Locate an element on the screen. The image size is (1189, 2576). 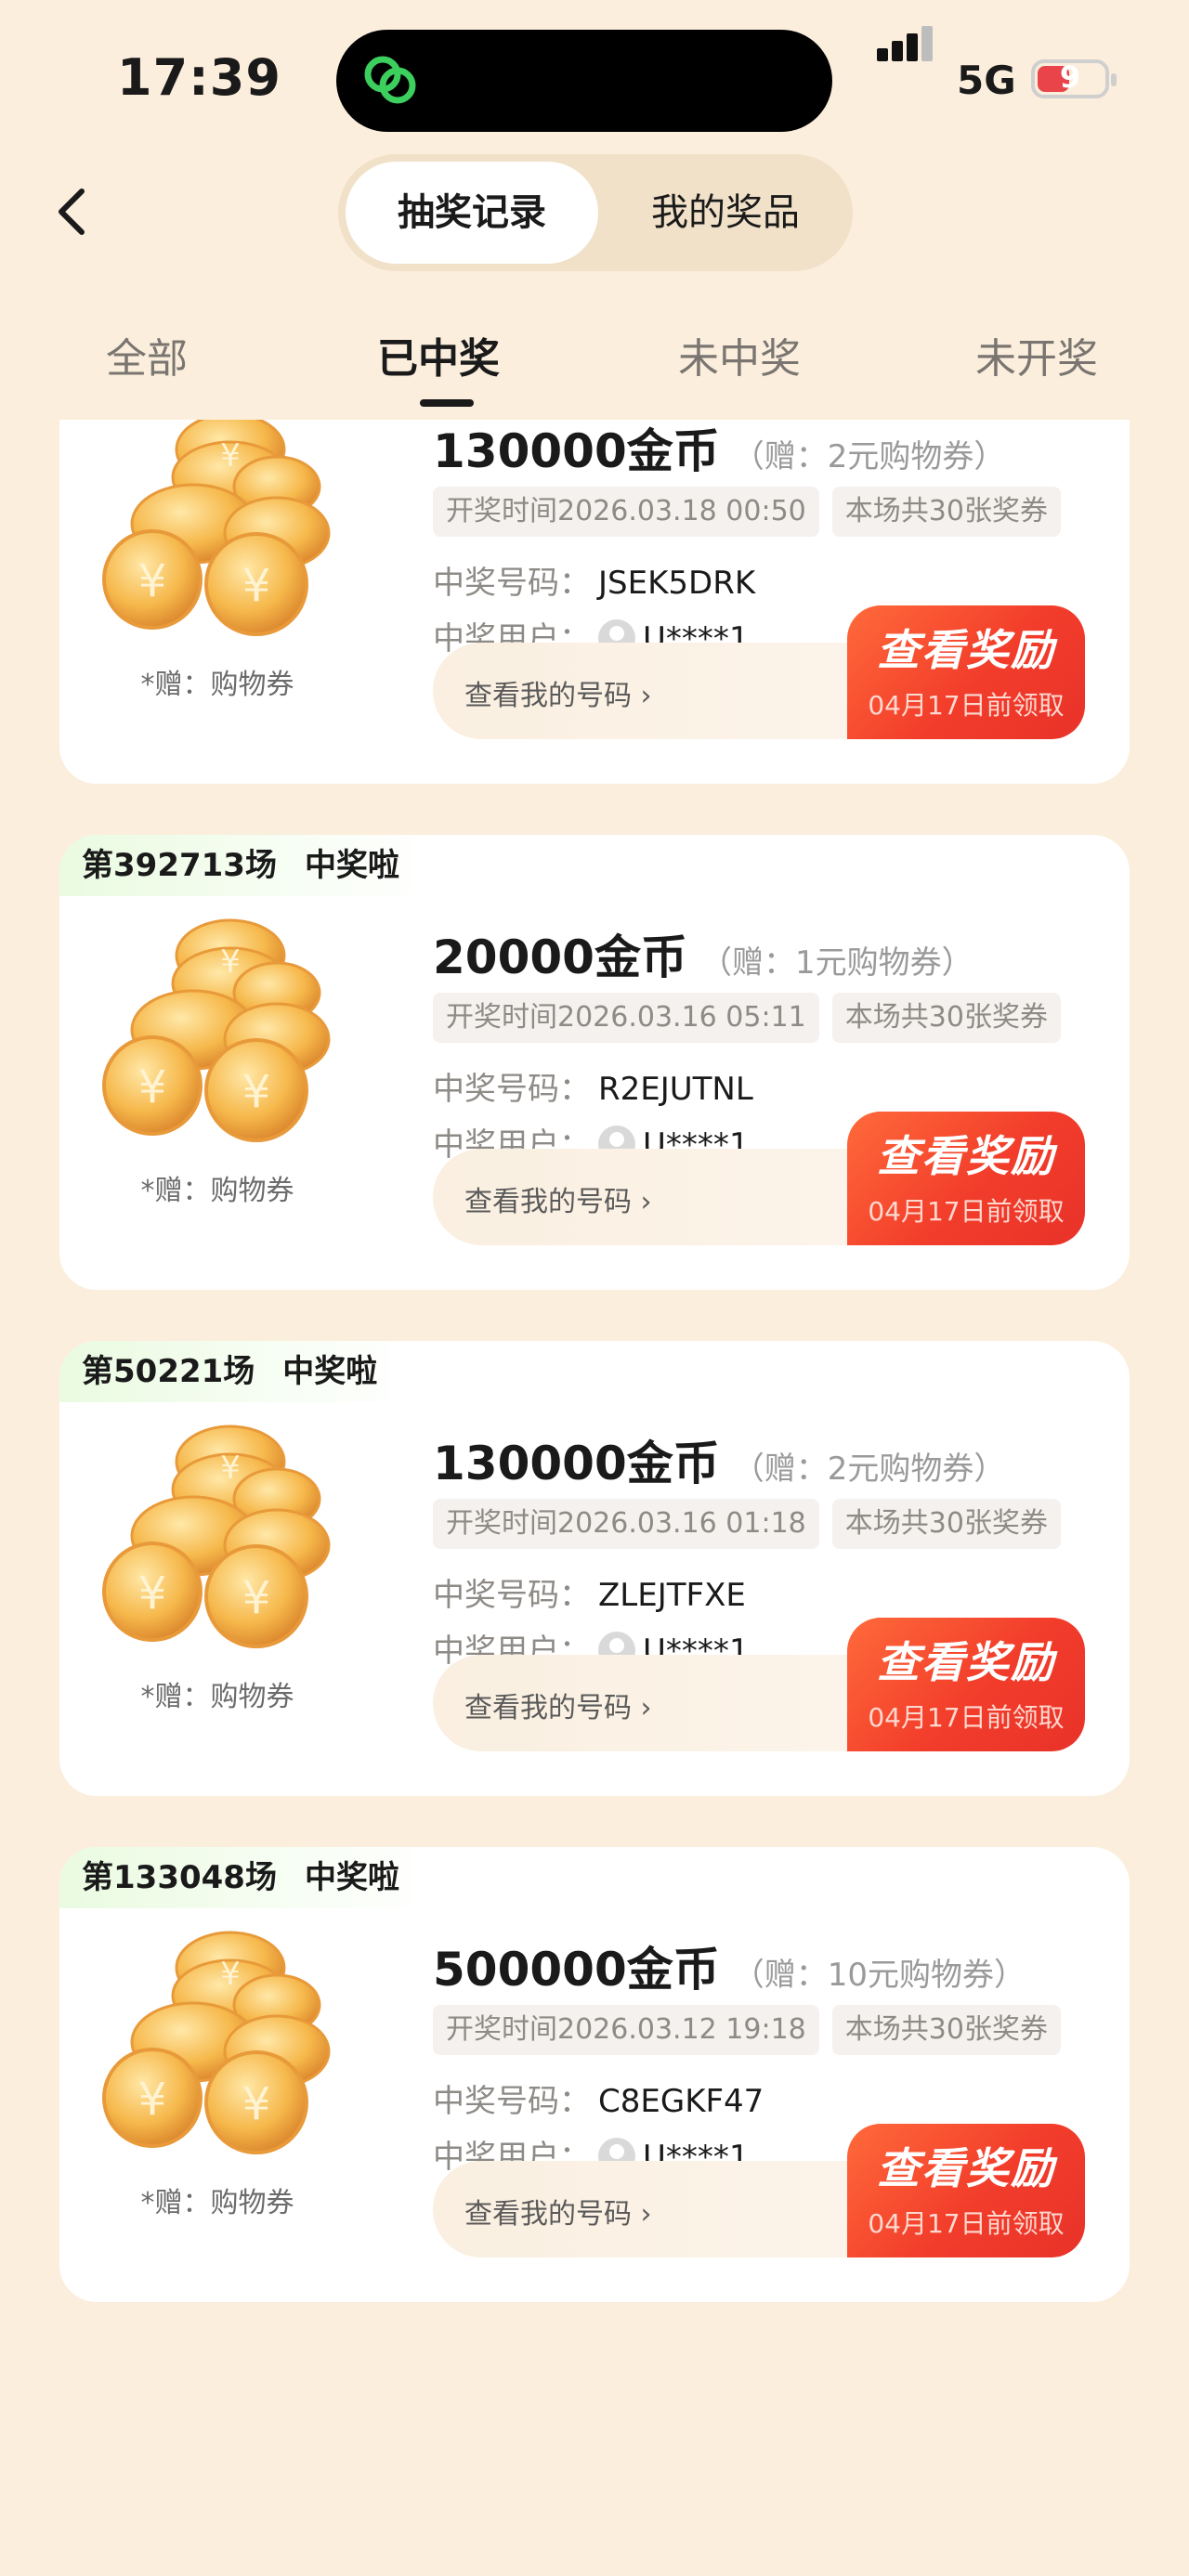
draw-time-chip: 开奖时间2026.03.16 01:18 is located at coordinates (626, 1524).